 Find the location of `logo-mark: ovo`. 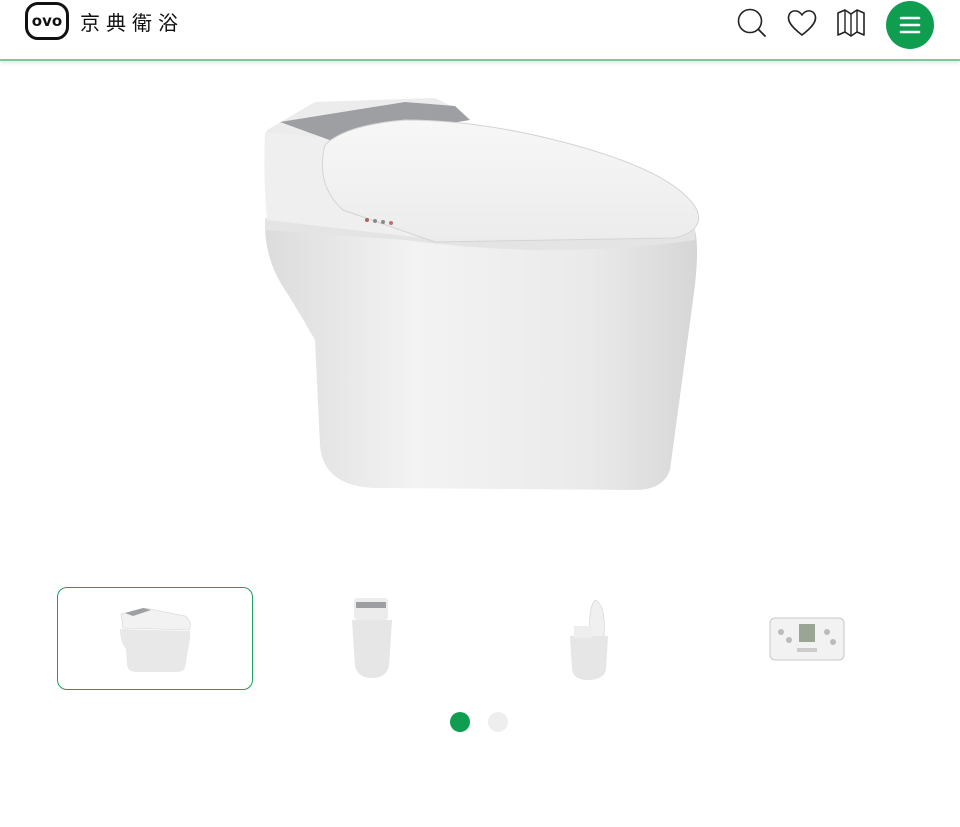

logo-mark: ovo is located at coordinates (47, 21).